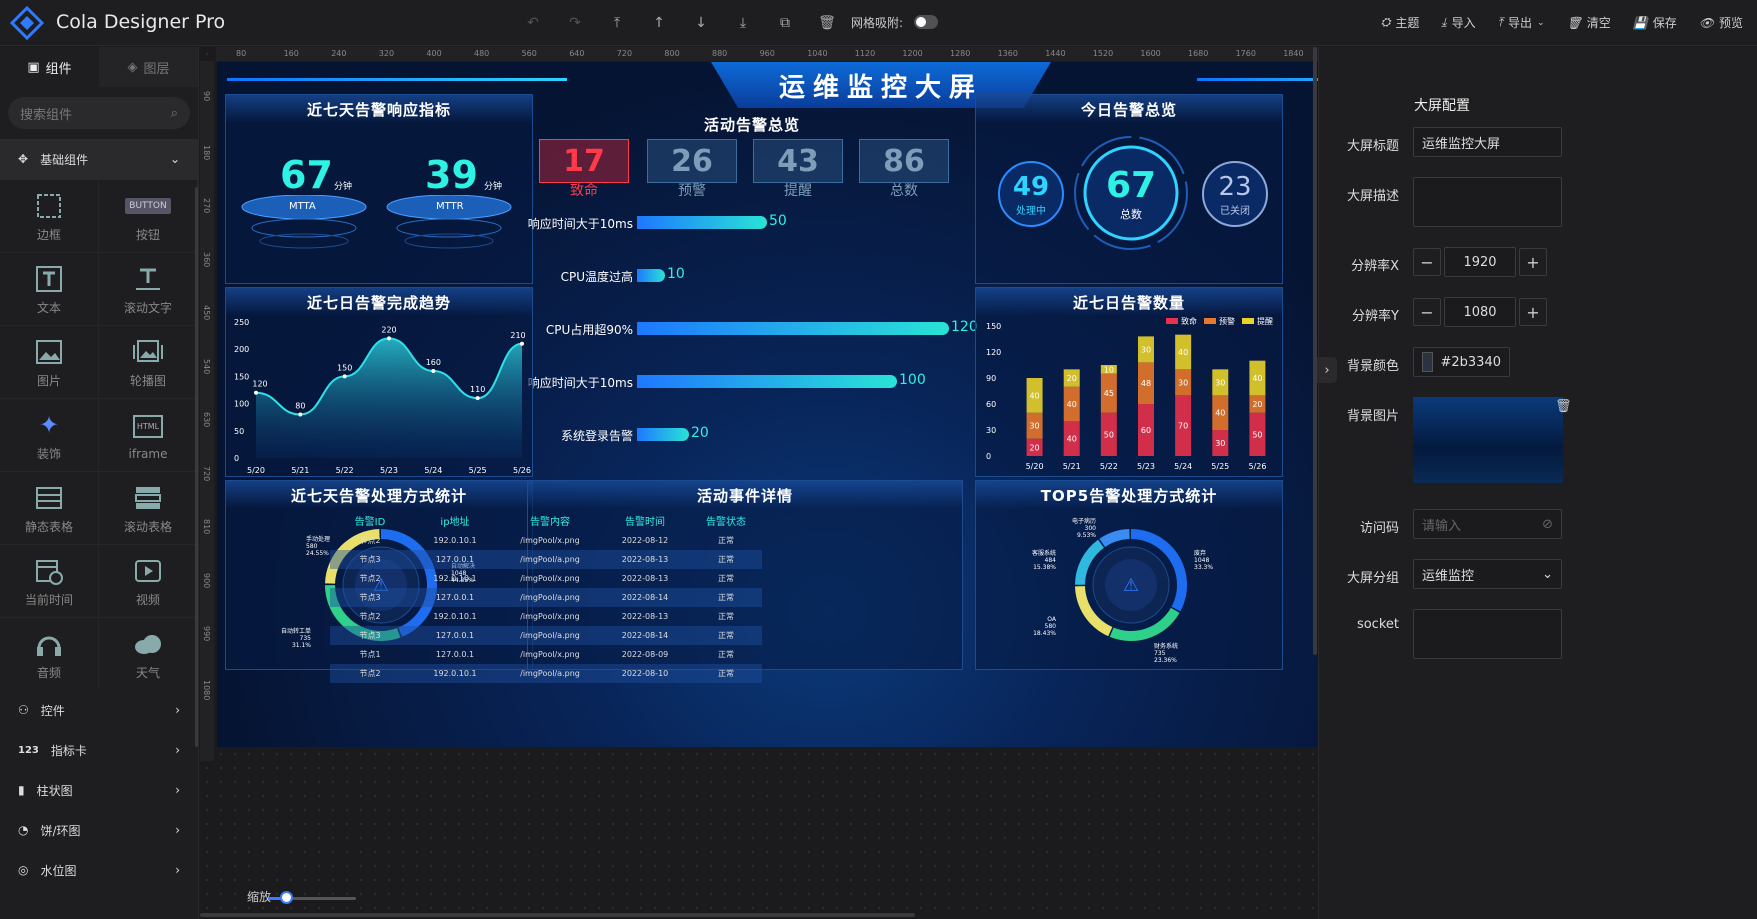 Image resolution: width=1757 pixels, height=919 pixels. Describe the element at coordinates (1487, 634) in the screenshot. I see `socket-input` at that location.